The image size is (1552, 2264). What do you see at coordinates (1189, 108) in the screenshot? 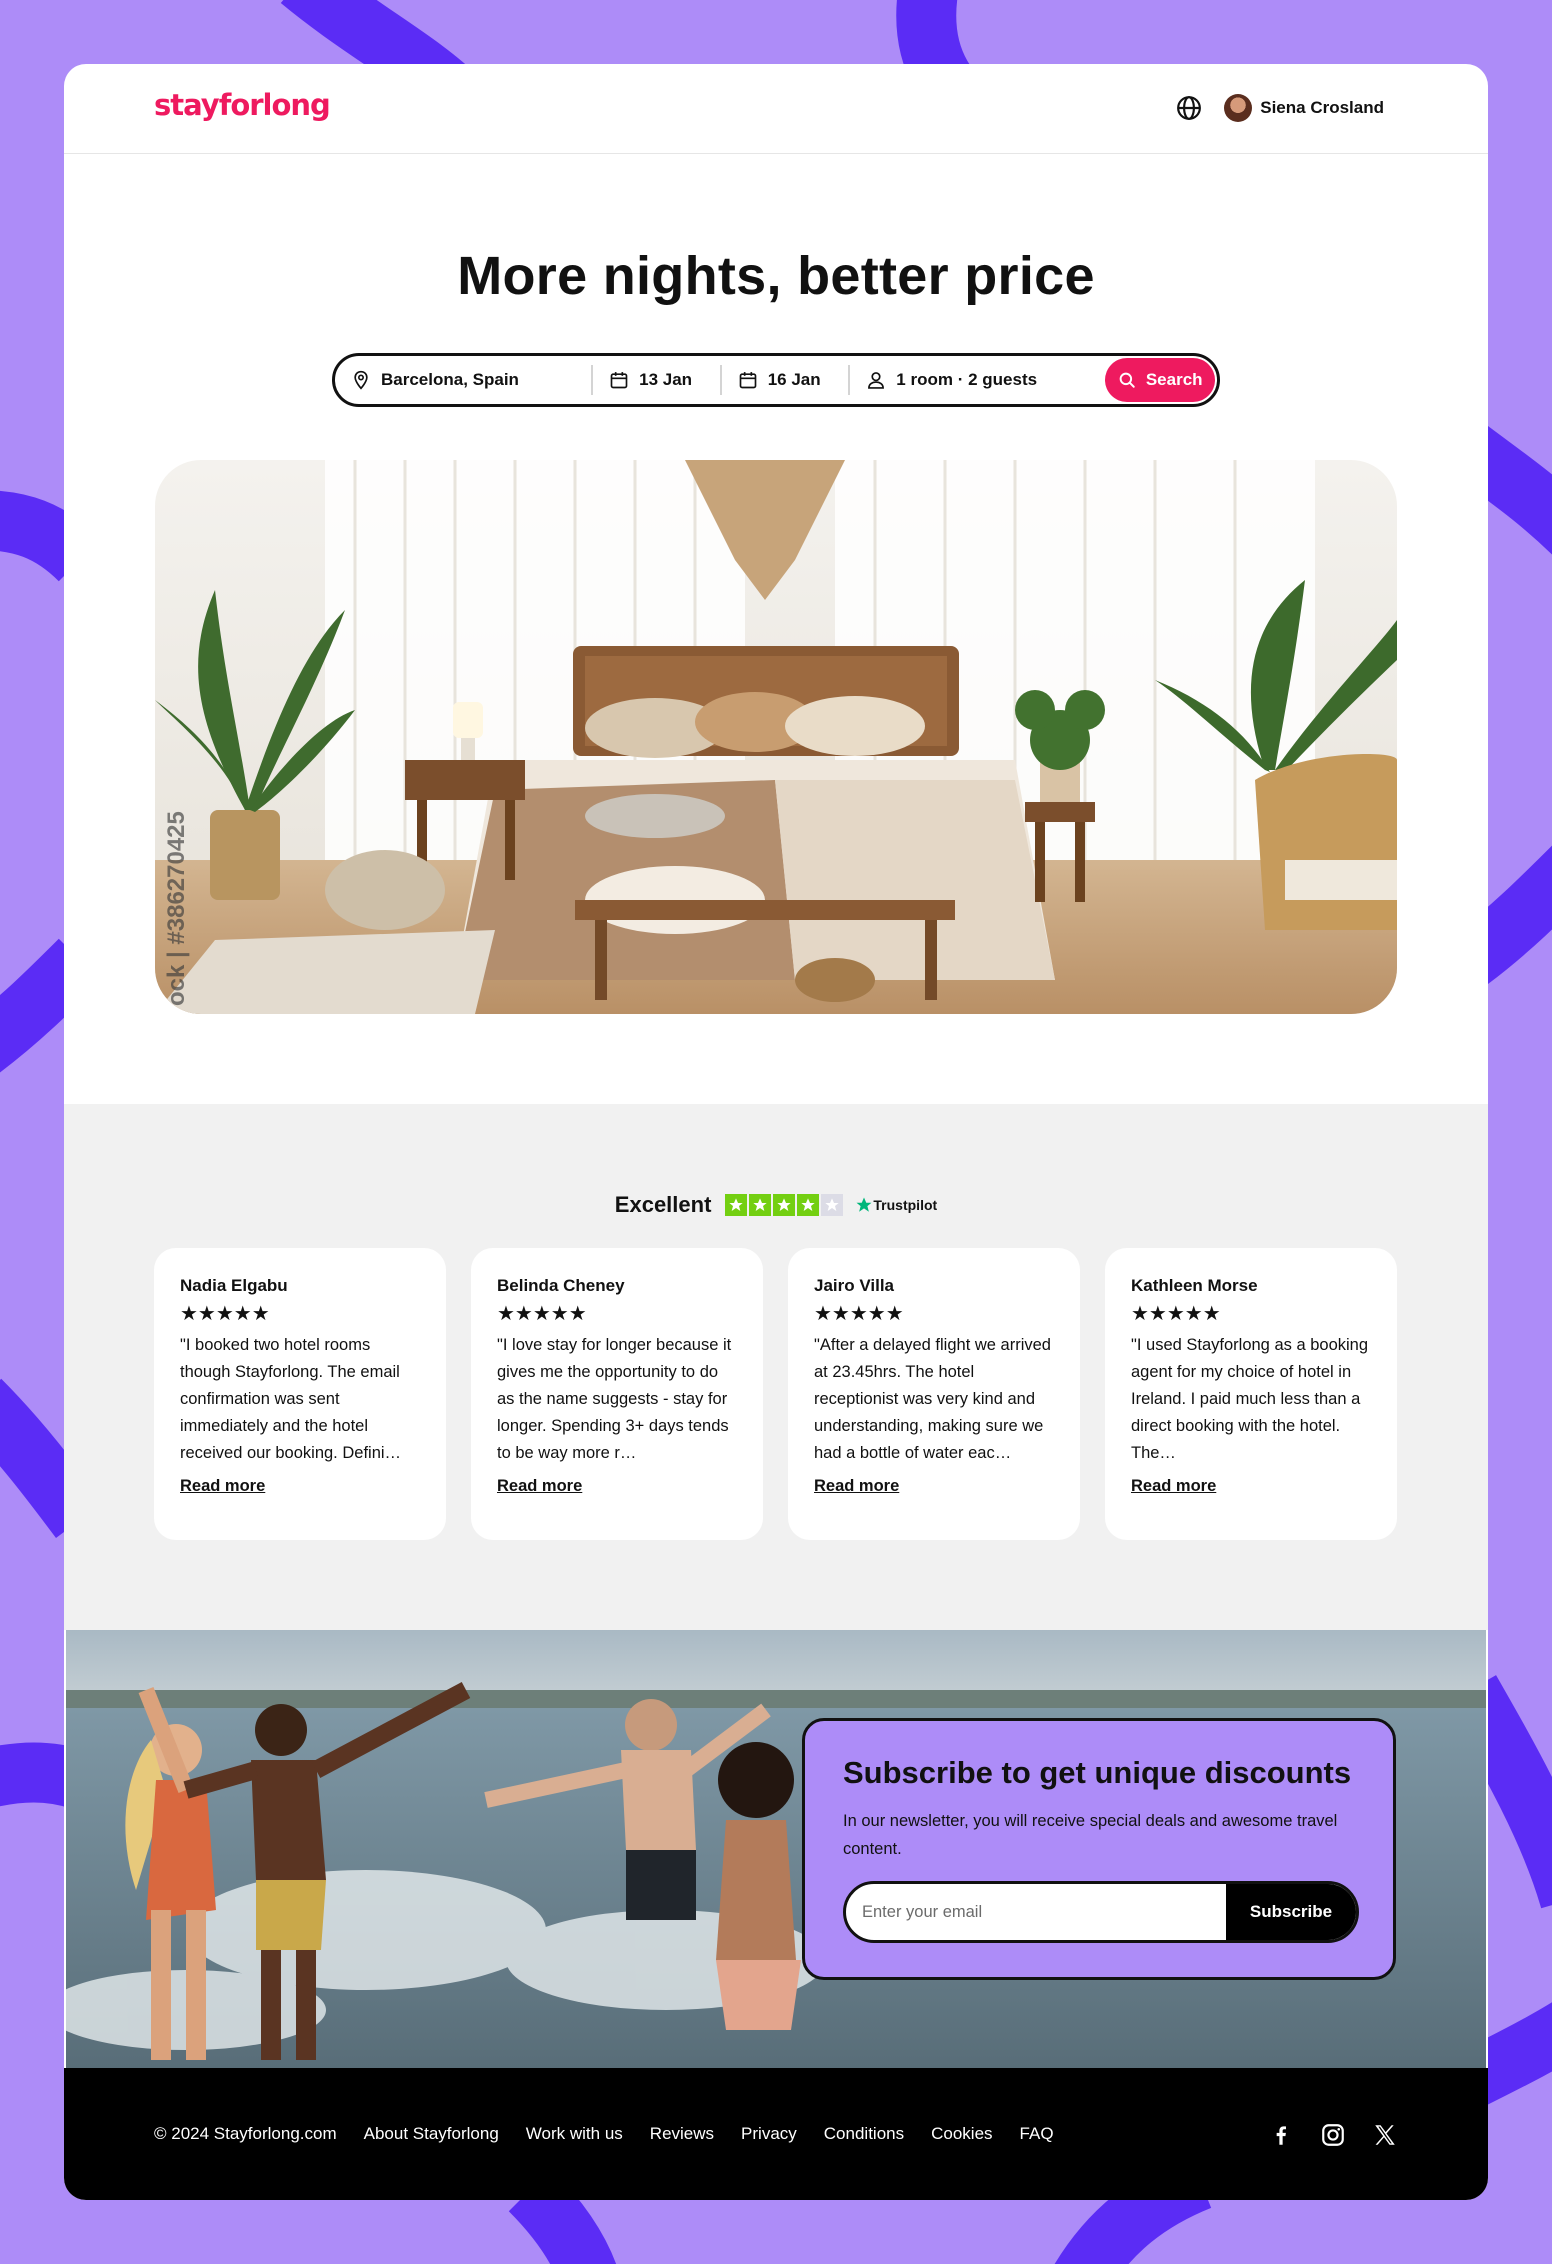
I see `globe-icon` at bounding box center [1189, 108].